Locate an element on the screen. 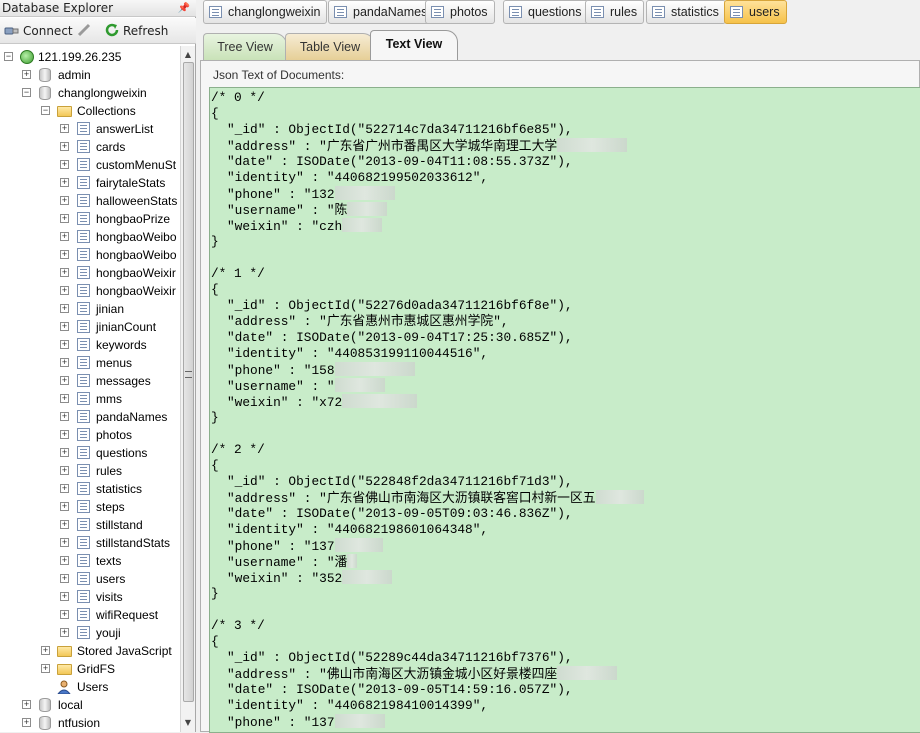 Image resolution: width=920 pixels, height=733 pixels. json-field-line: "identity" : "440853199110044516", is located at coordinates (565, 354).